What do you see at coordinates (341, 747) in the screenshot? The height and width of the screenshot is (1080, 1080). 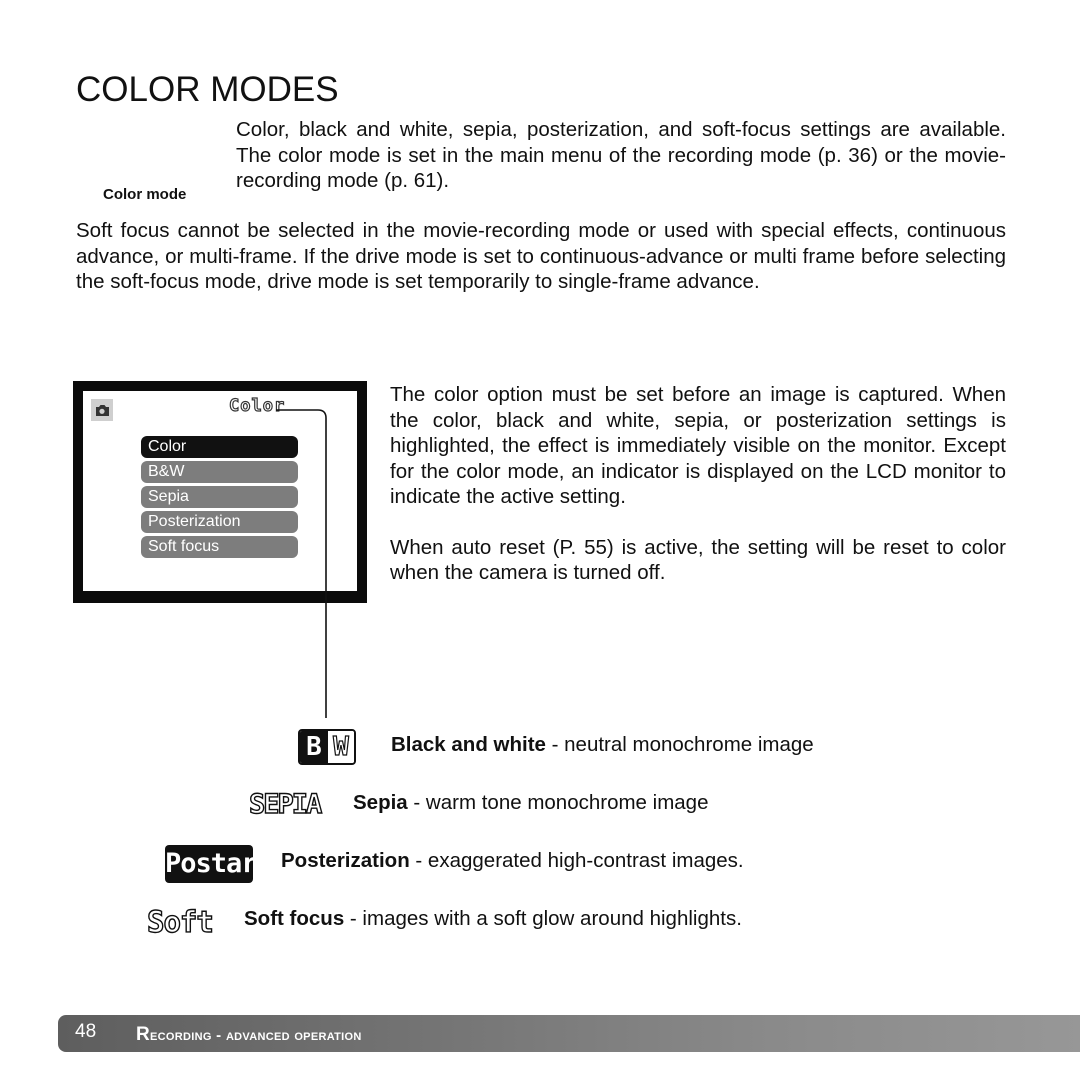 I see `bw-badge-w: W` at bounding box center [341, 747].